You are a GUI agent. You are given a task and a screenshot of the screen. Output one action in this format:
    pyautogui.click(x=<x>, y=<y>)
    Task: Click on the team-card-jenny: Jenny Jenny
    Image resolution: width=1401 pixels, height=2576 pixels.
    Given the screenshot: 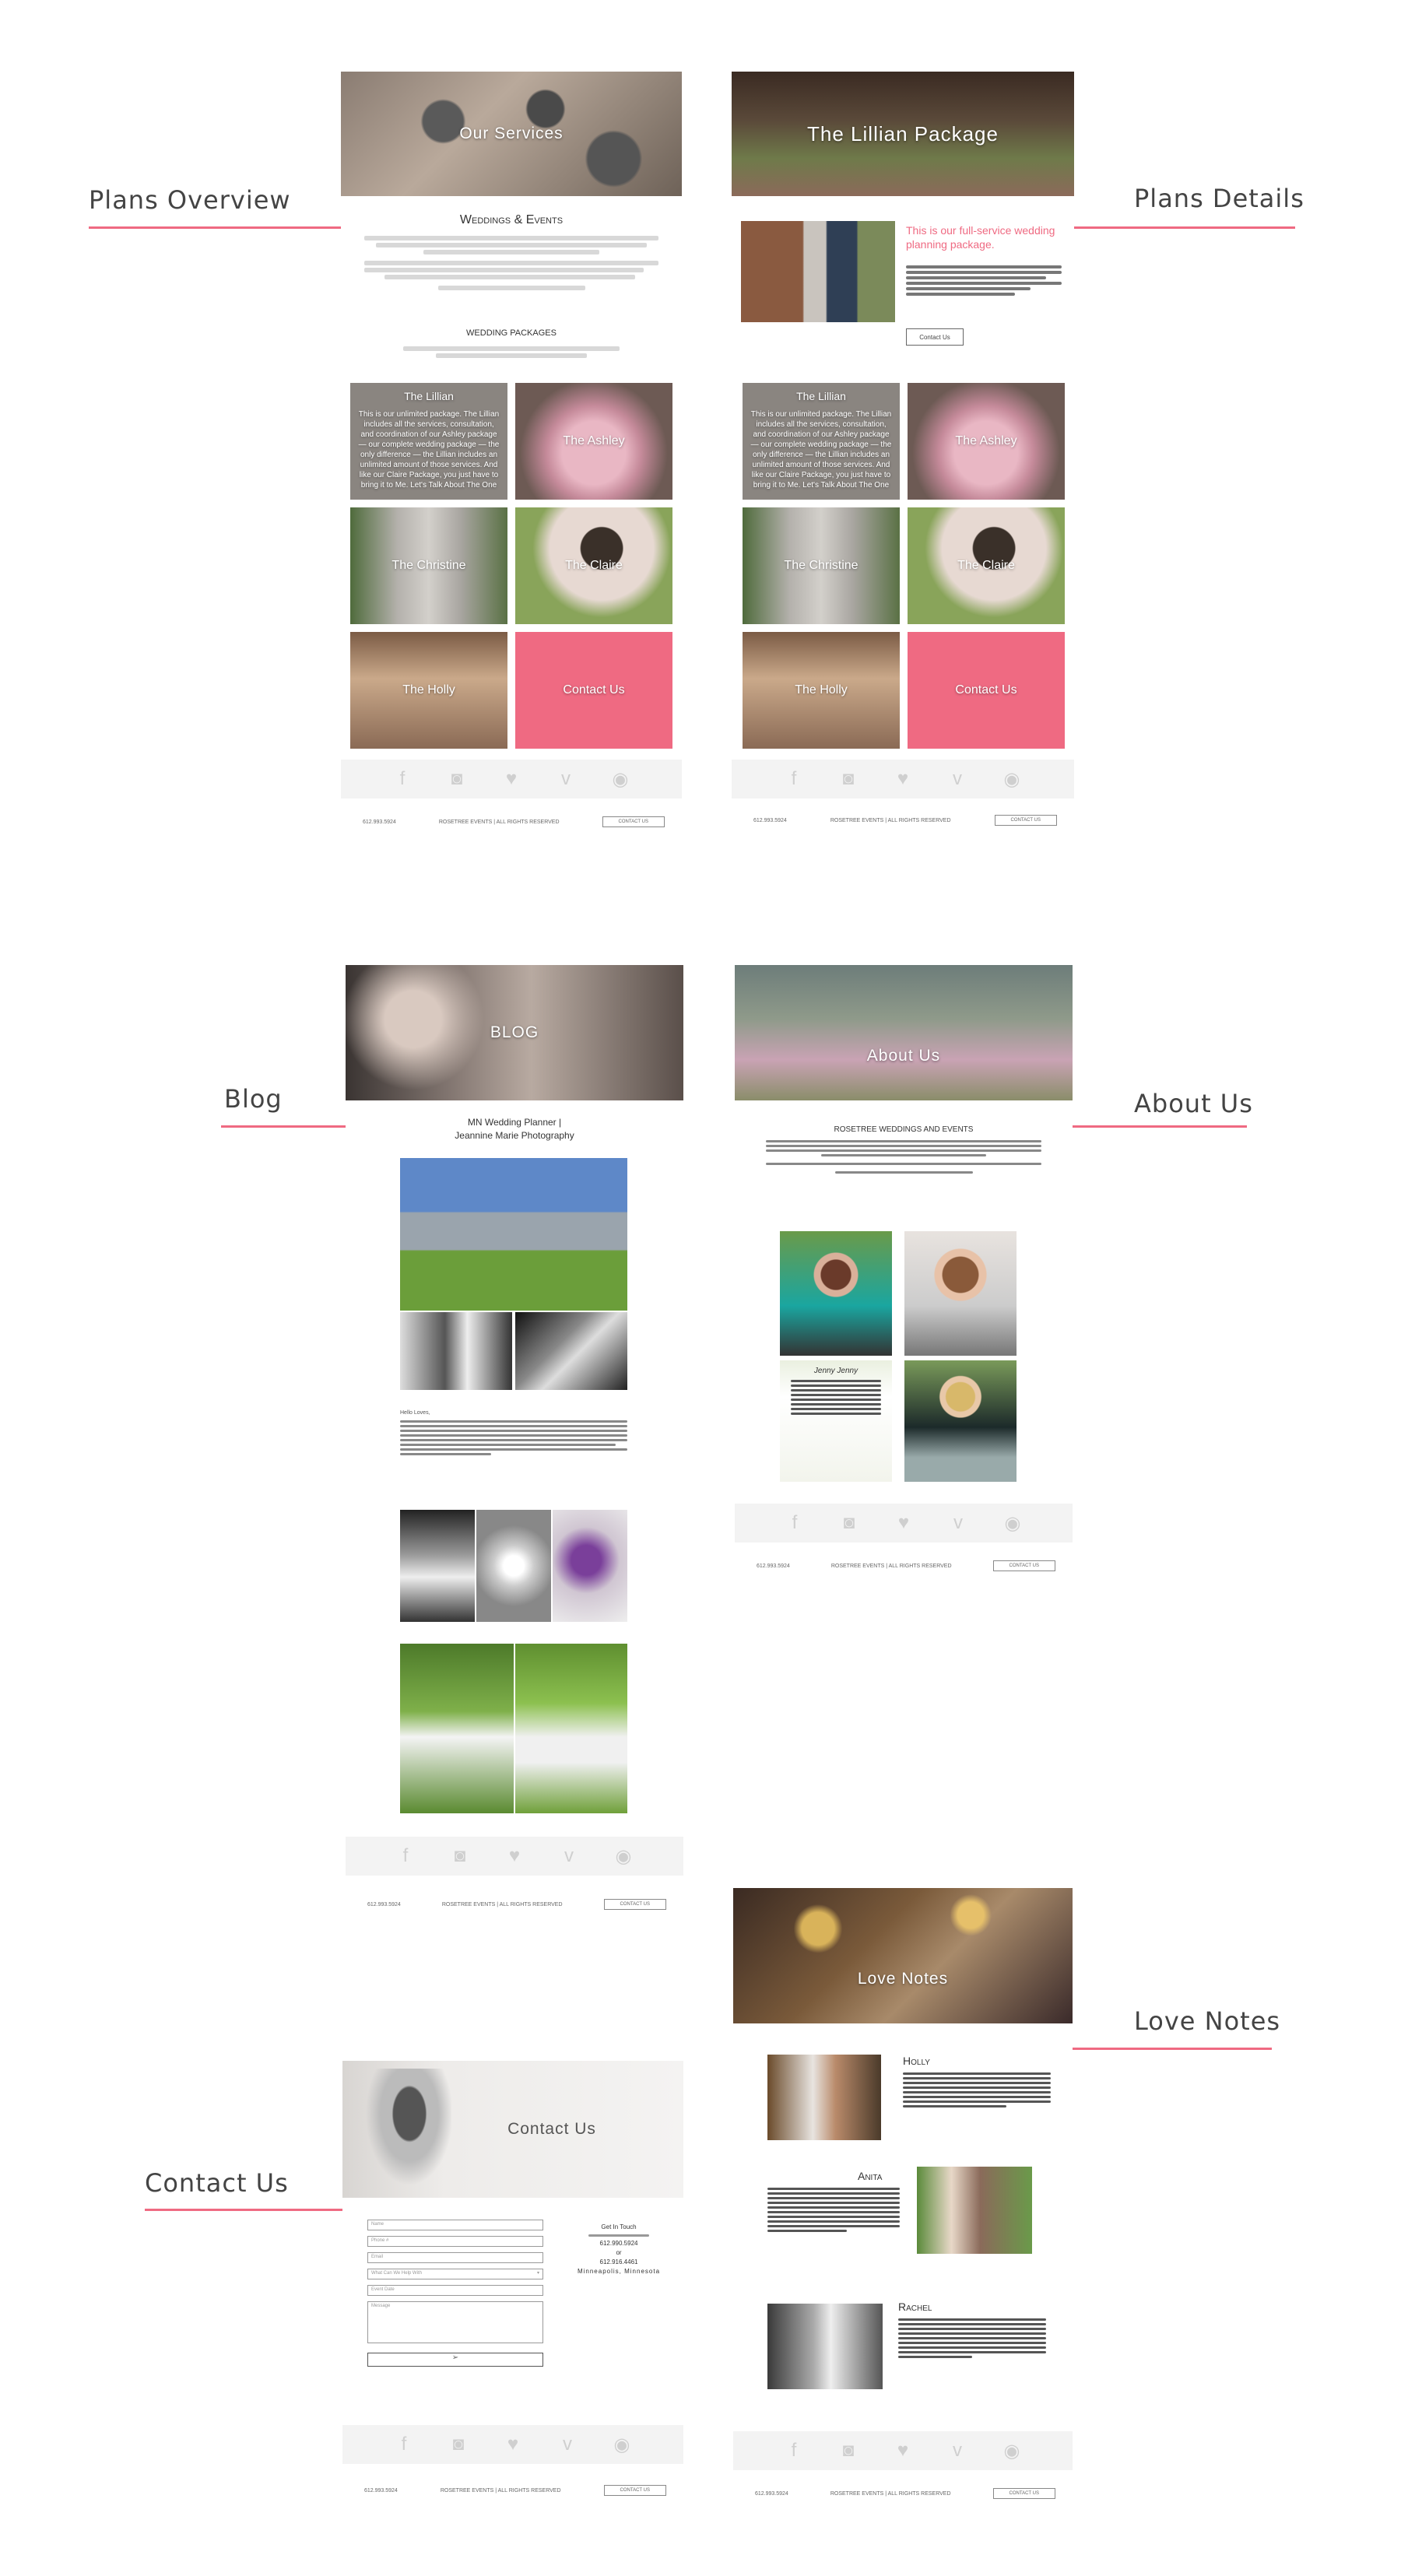 What is the action you would take?
    pyautogui.click(x=836, y=1421)
    